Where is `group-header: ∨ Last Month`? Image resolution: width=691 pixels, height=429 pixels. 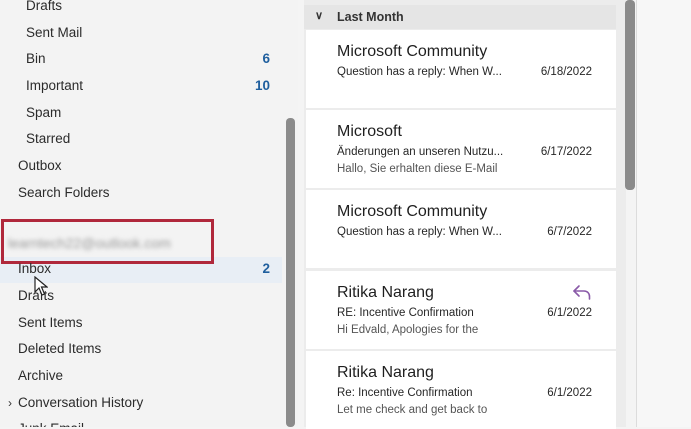 group-header: ∨ Last Month is located at coordinates (460, 17).